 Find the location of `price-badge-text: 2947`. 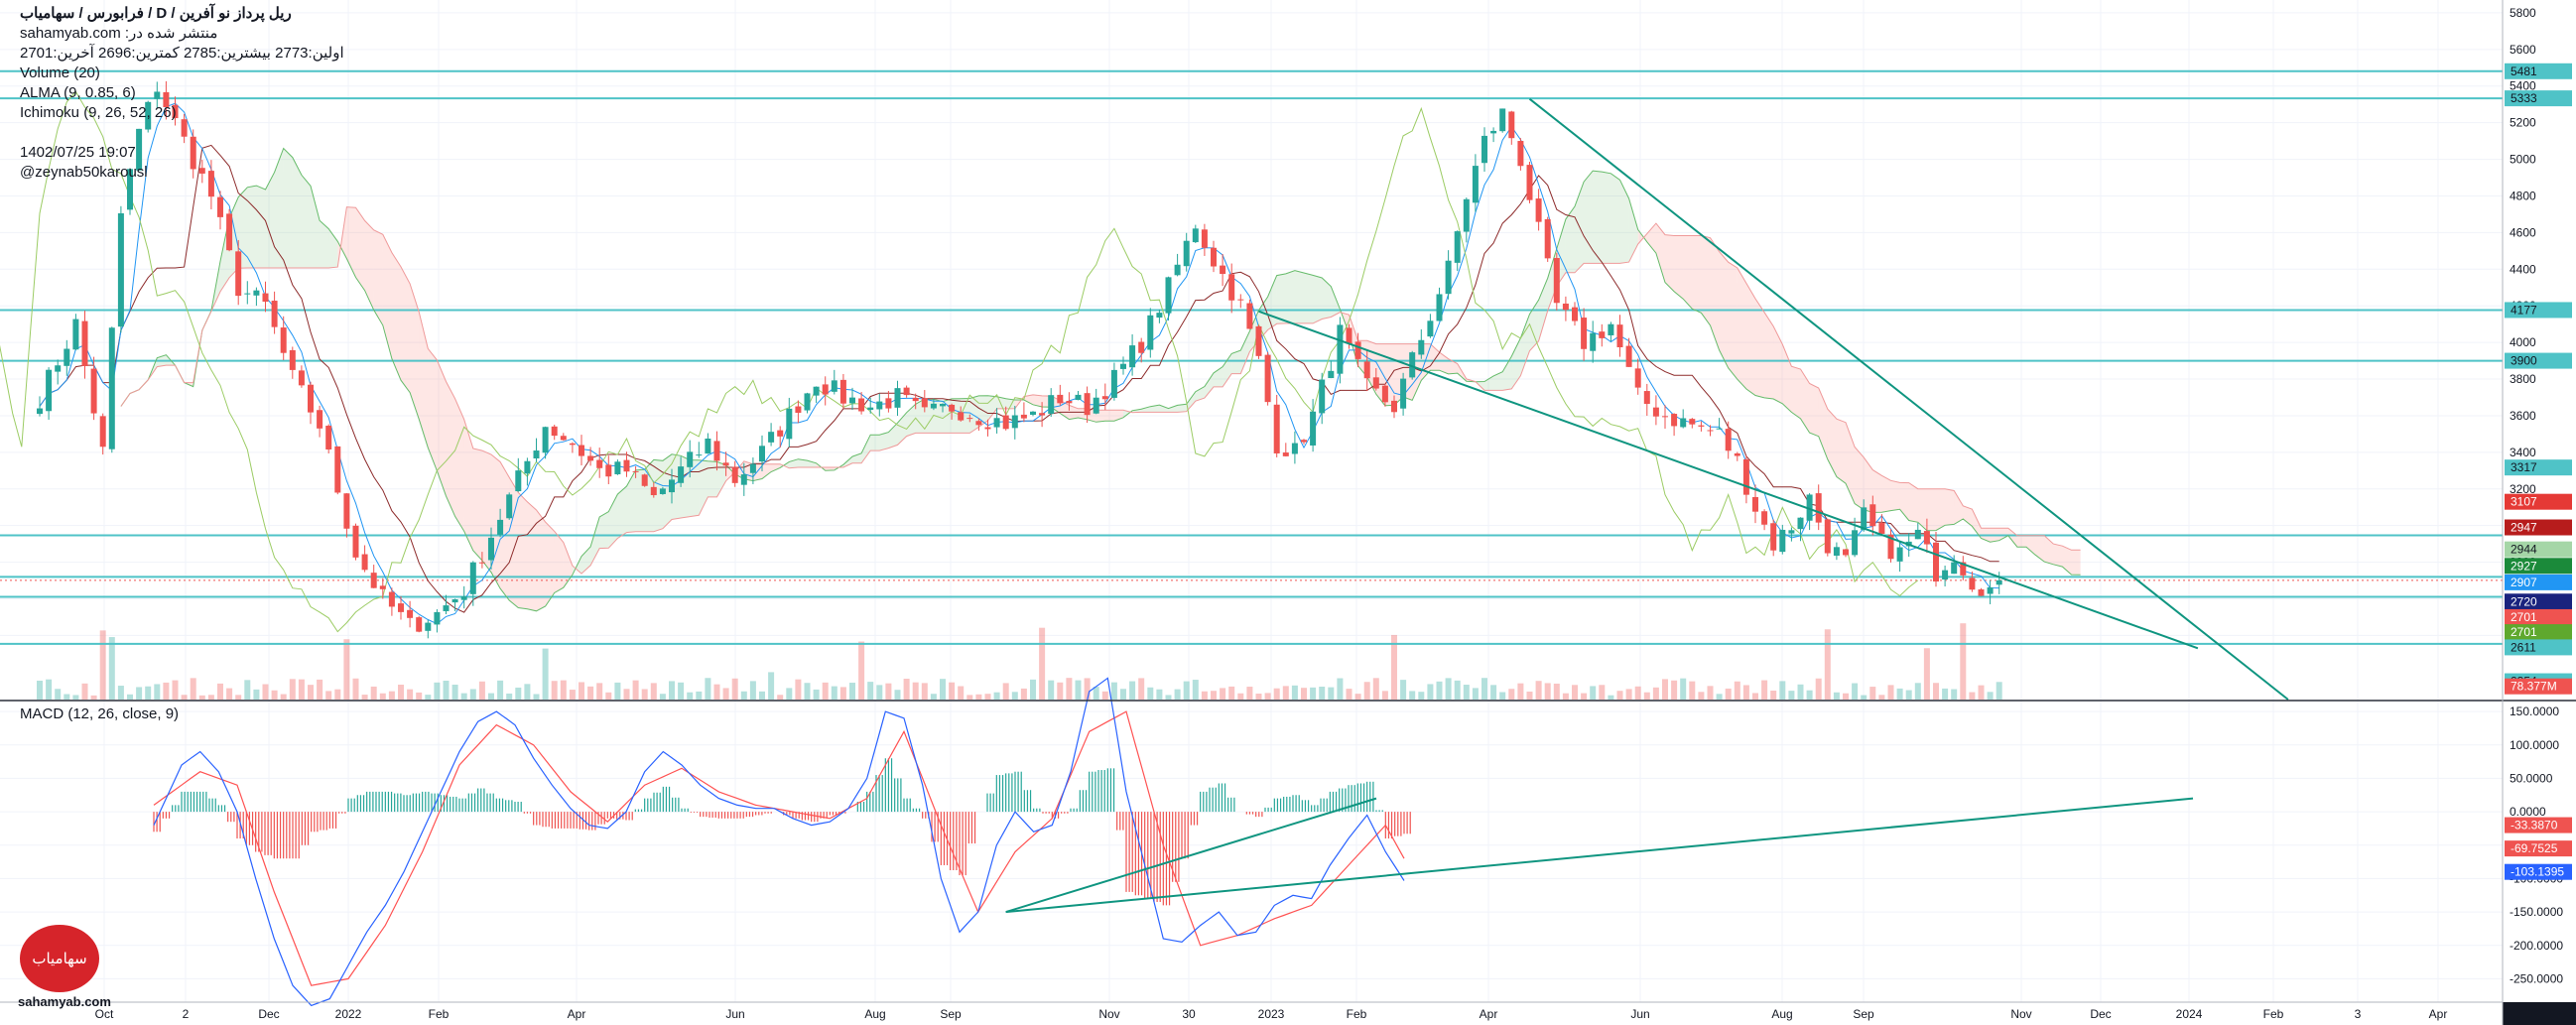

price-badge-text: 2947 is located at coordinates (2524, 528).